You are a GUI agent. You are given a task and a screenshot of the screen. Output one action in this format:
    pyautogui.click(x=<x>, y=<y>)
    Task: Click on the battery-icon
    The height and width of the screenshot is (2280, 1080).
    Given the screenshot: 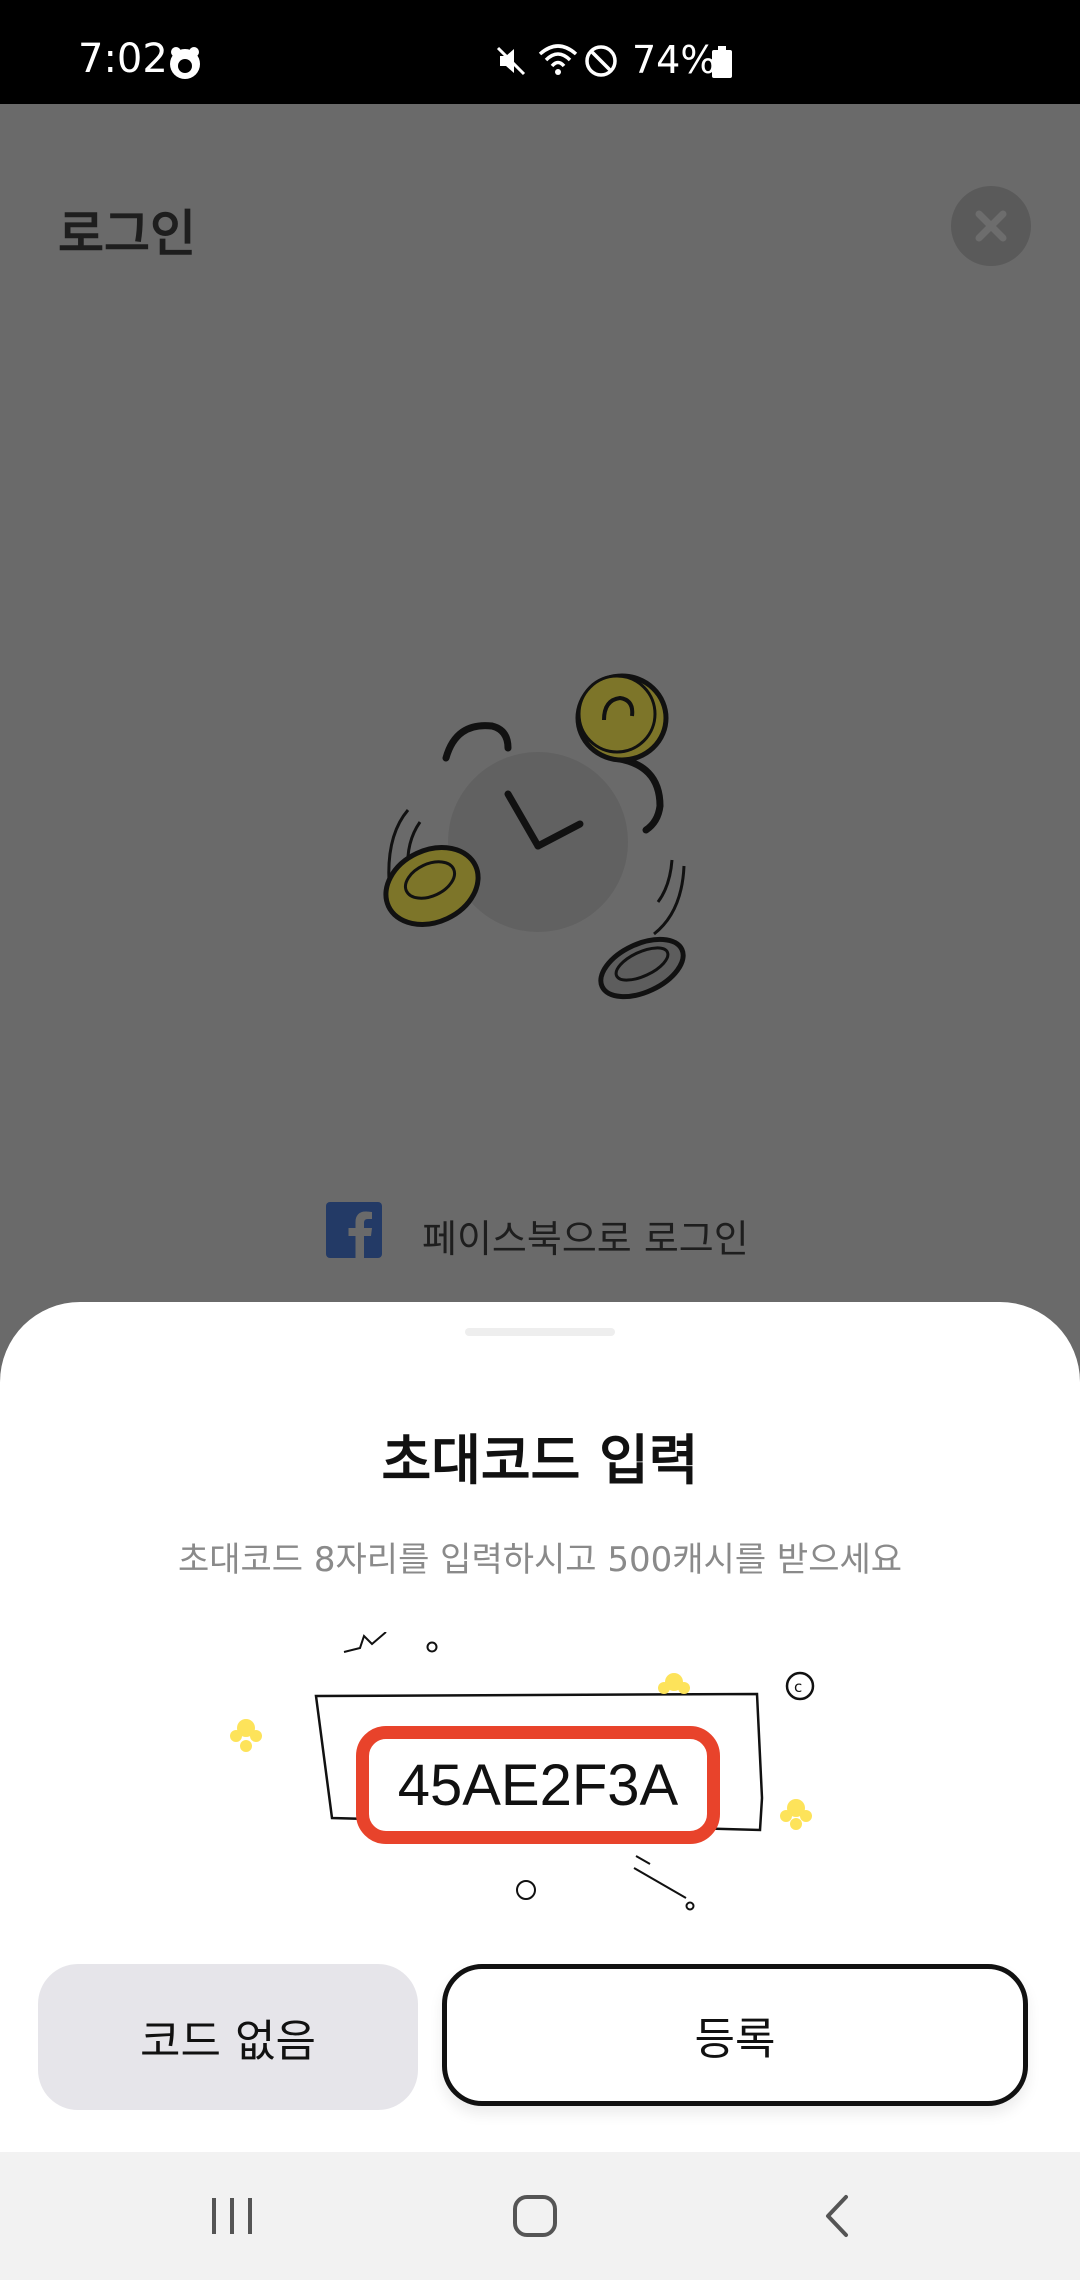 What is the action you would take?
    pyautogui.click(x=722, y=64)
    